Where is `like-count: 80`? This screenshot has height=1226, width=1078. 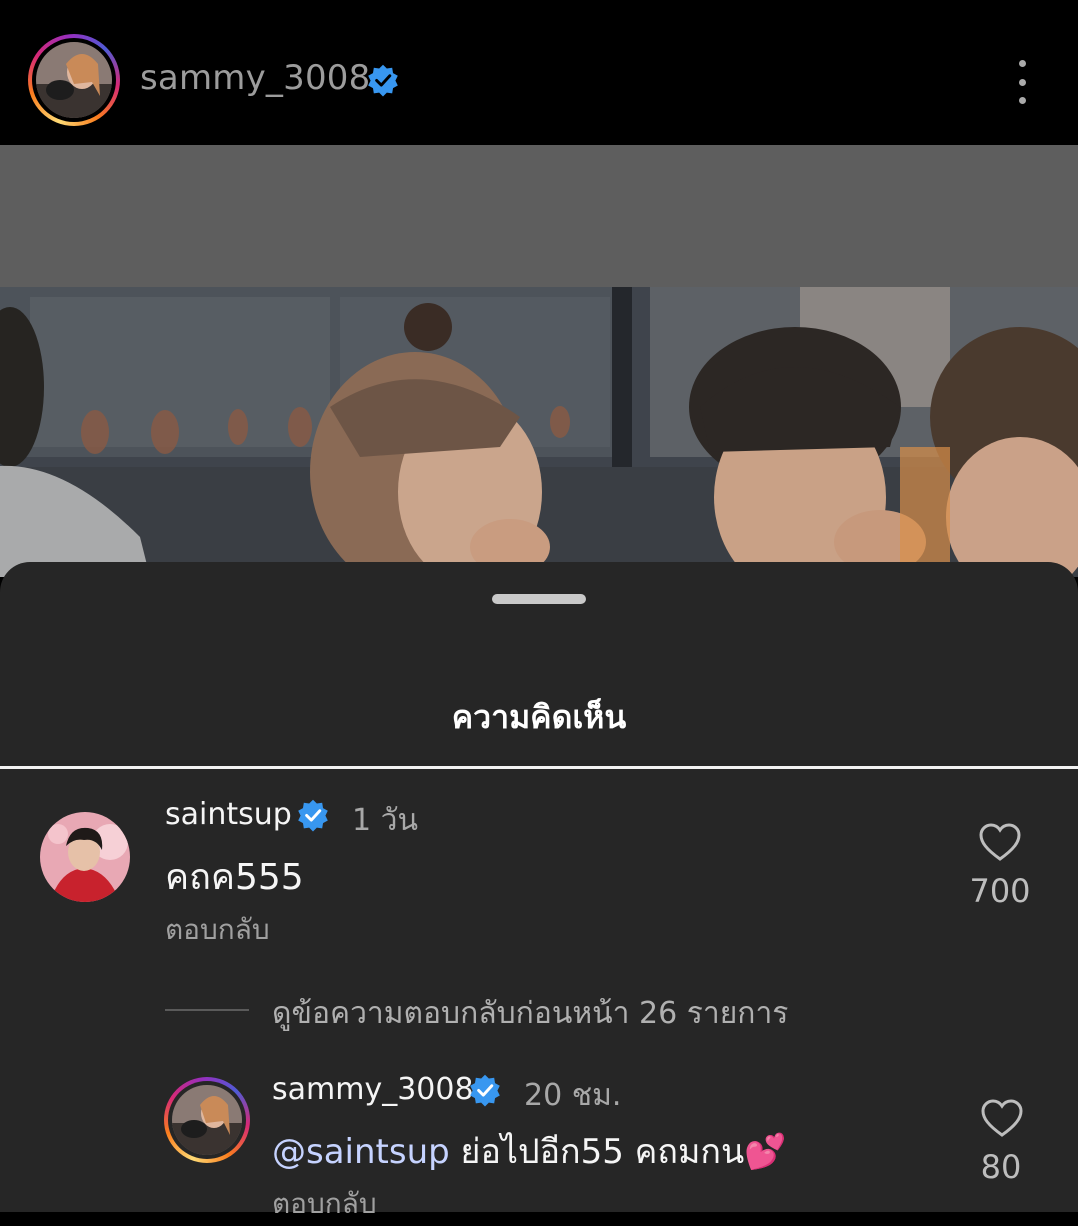
like-count: 80 is located at coordinates (1001, 1167).